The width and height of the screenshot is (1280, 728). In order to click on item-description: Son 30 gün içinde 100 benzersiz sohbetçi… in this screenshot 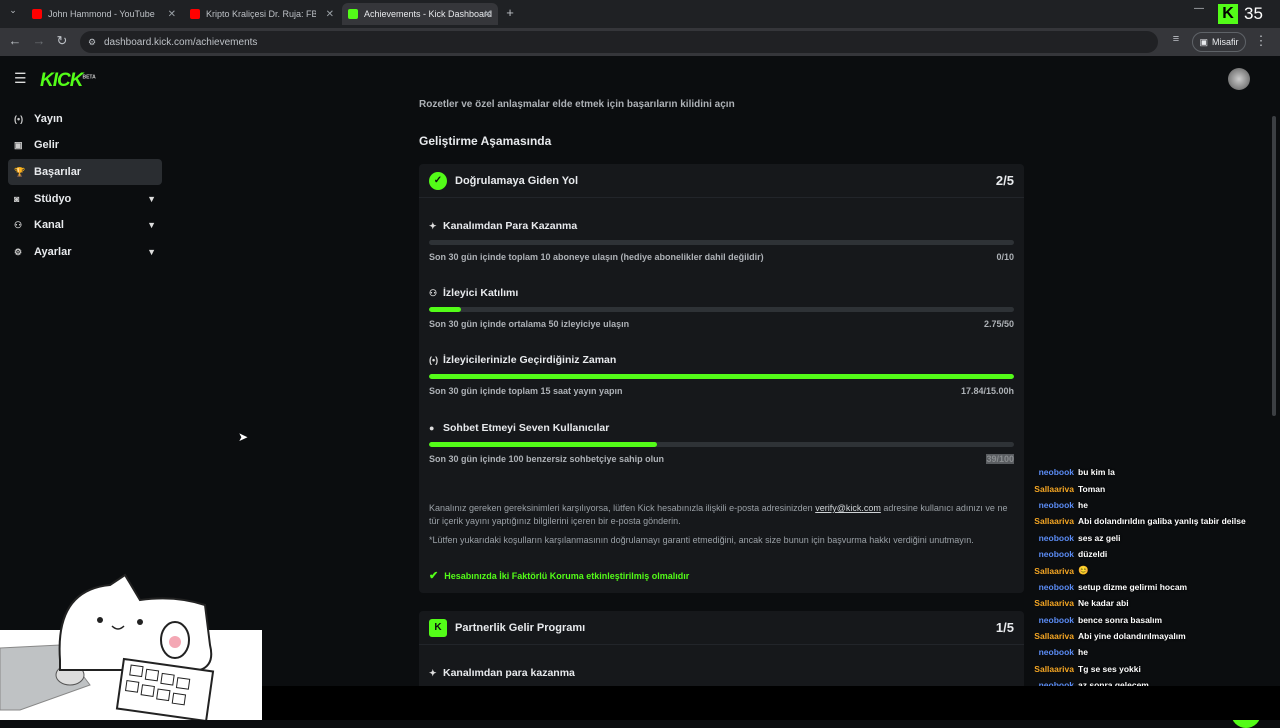, I will do `click(547, 459)`.